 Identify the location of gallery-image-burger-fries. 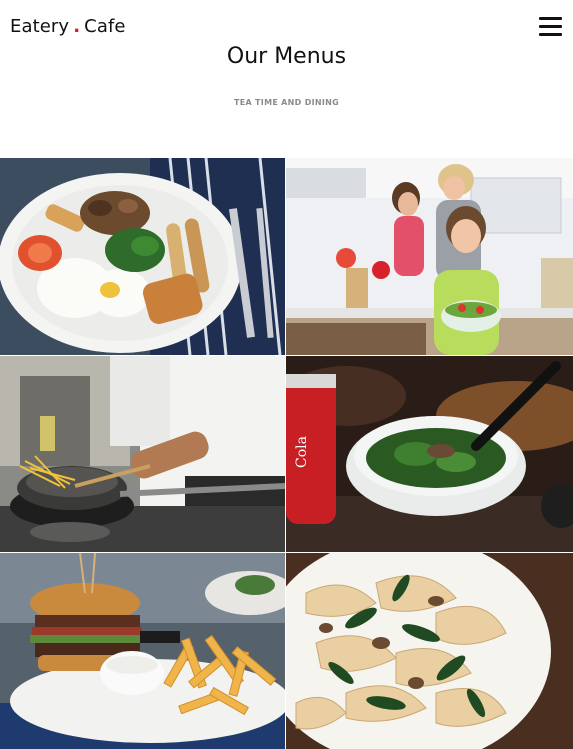
(142, 651).